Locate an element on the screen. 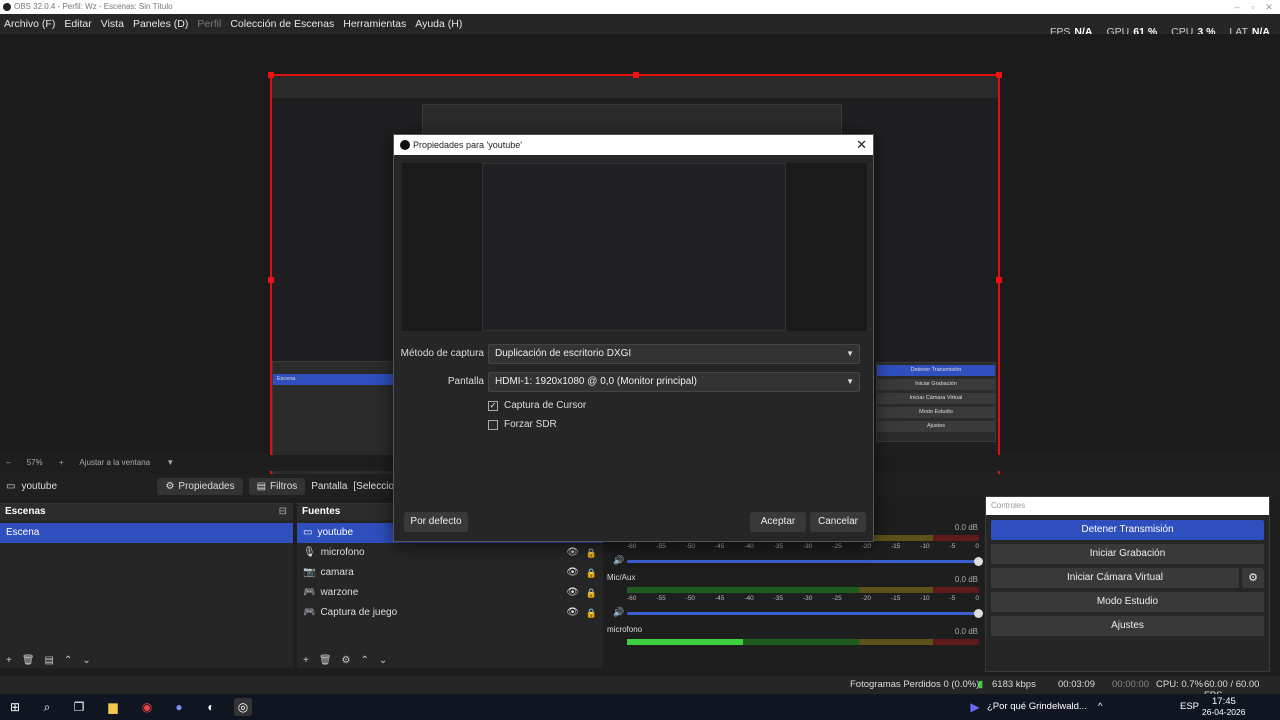  accept-button: Aceptar is located at coordinates (778, 522).